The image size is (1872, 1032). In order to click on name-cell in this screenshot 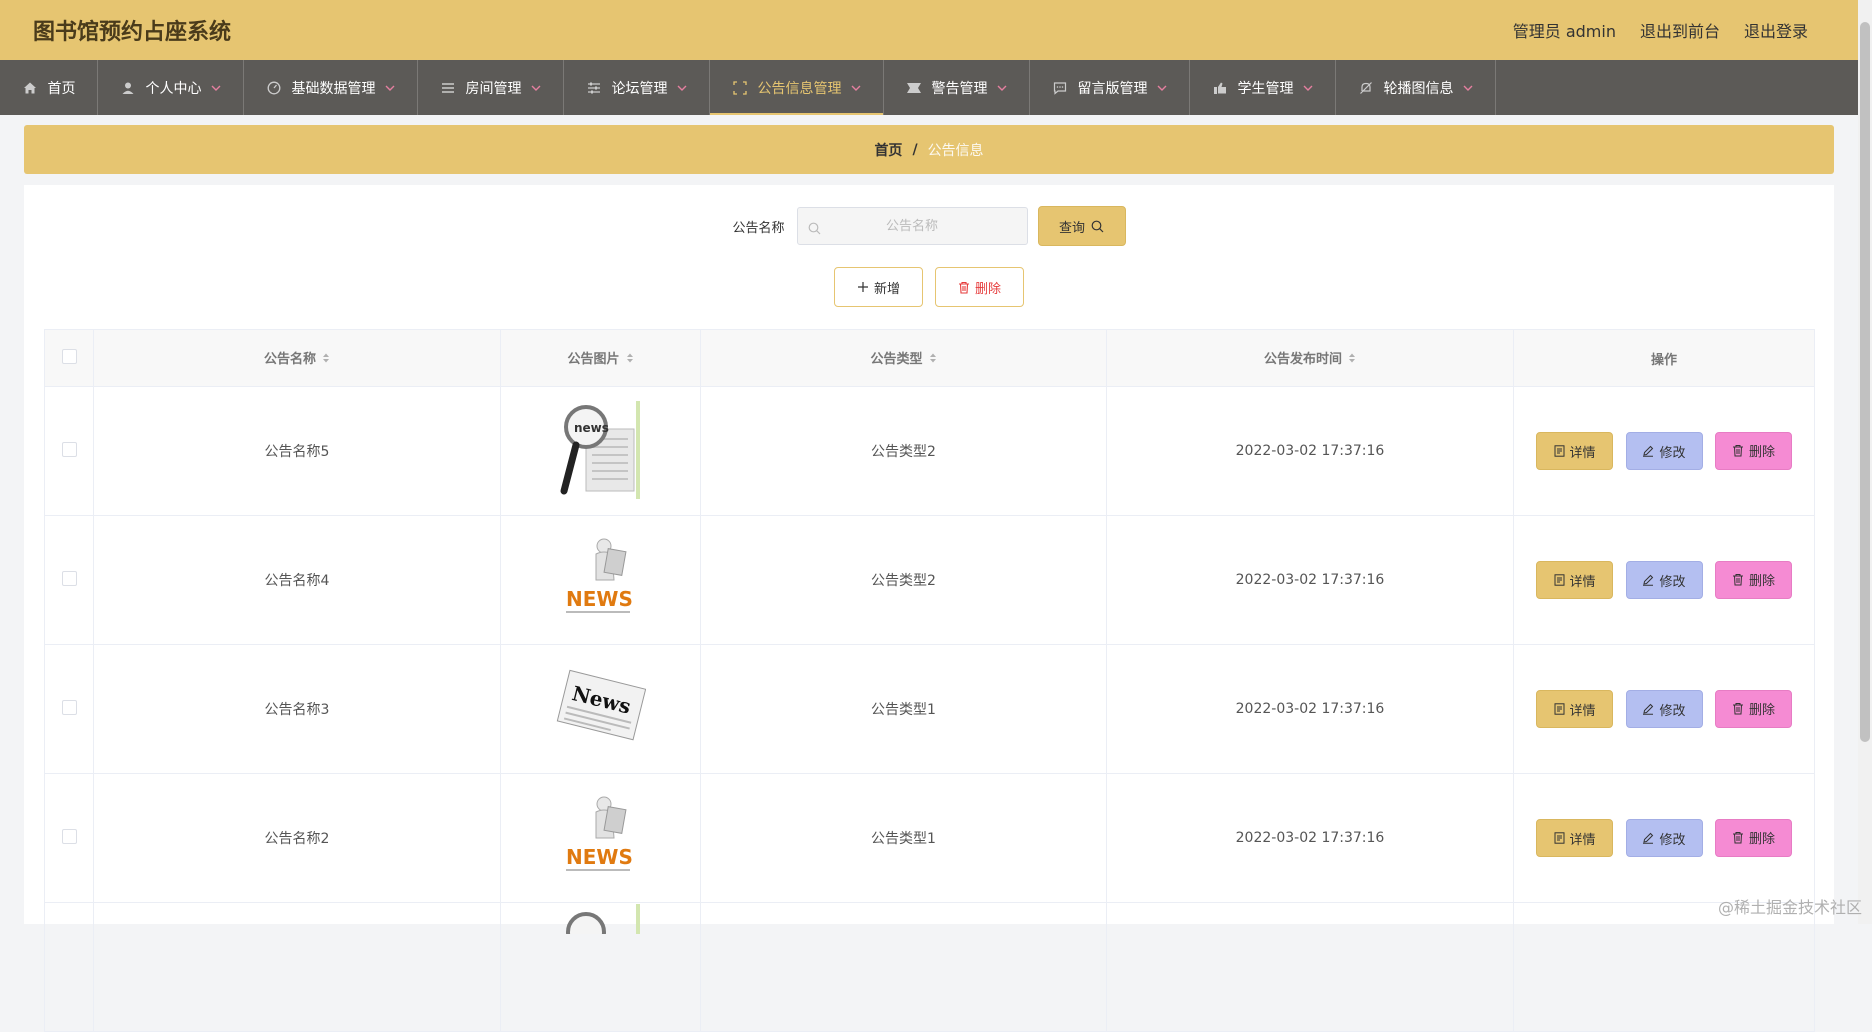, I will do `click(297, 967)`.